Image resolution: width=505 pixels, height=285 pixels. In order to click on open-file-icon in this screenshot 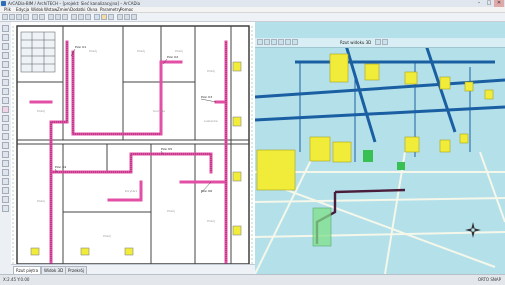, I will do `click(12, 17)`.